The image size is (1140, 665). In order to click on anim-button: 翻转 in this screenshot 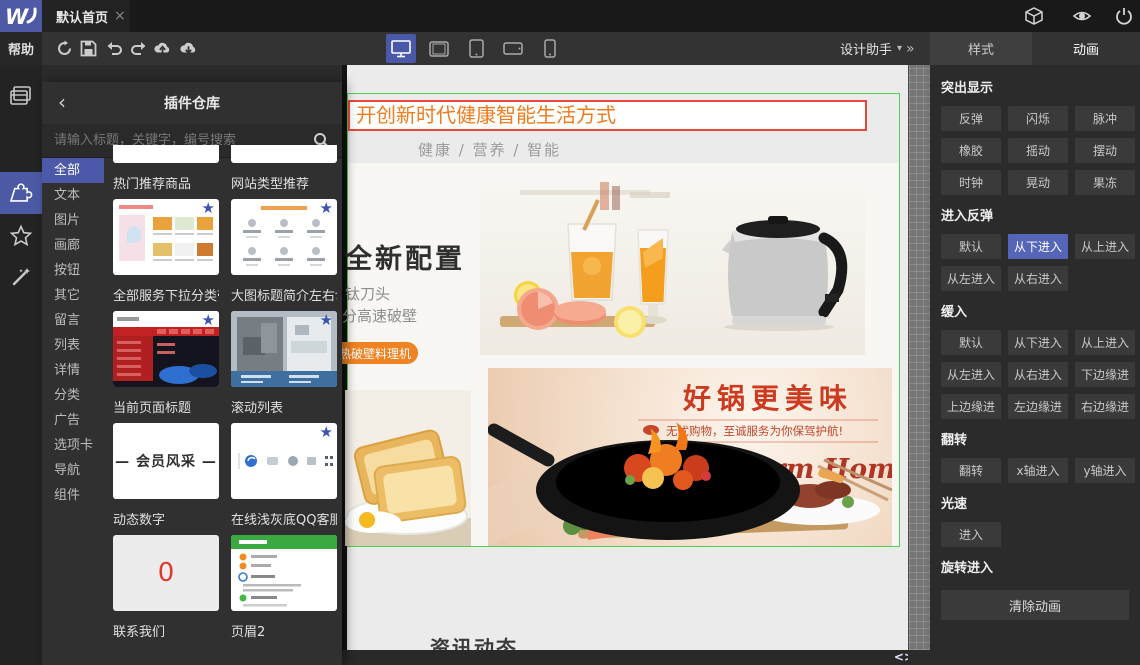, I will do `click(971, 470)`.